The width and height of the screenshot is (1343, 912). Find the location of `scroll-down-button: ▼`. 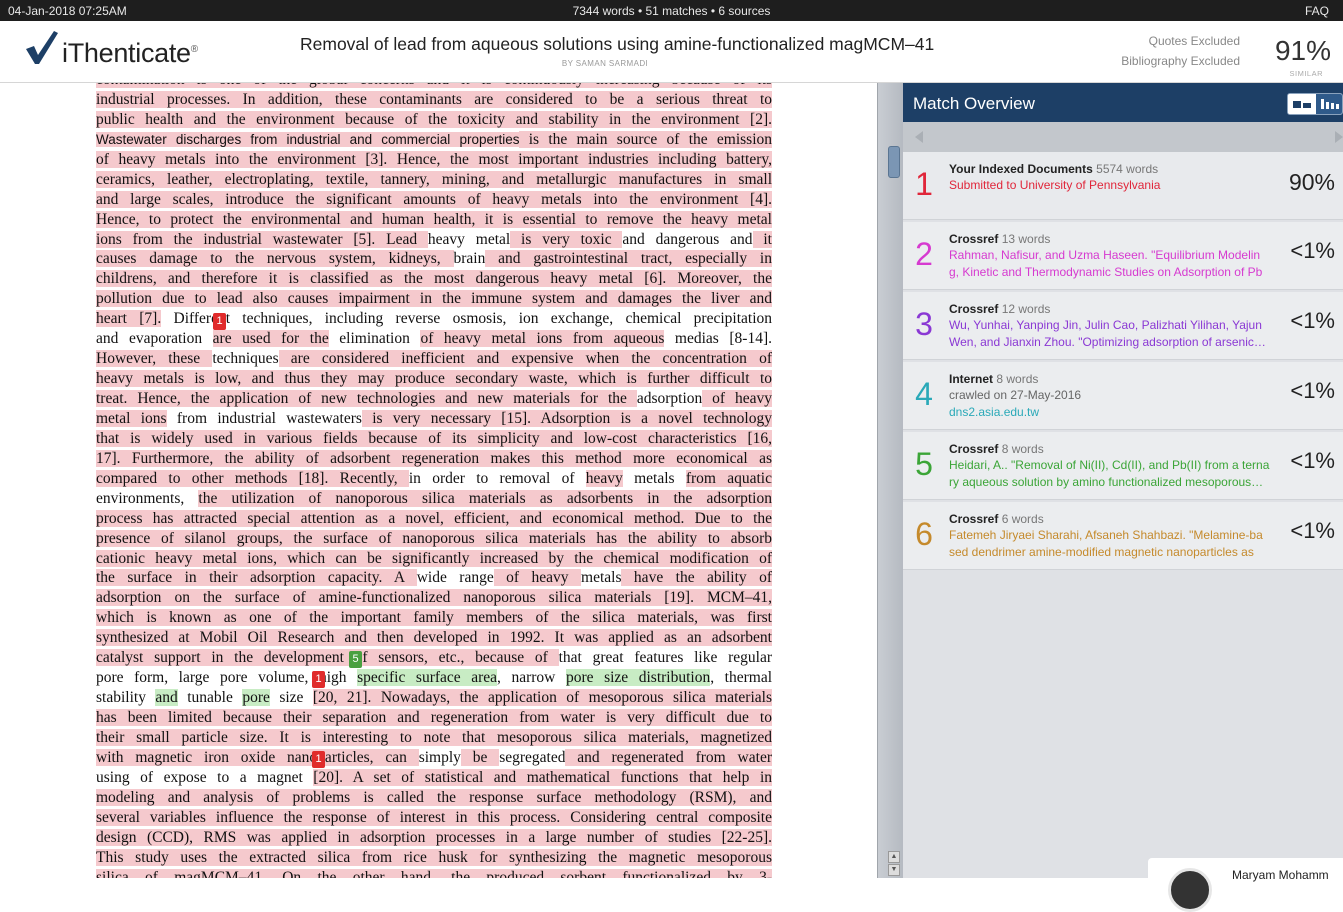

scroll-down-button: ▼ is located at coordinates (894, 870).